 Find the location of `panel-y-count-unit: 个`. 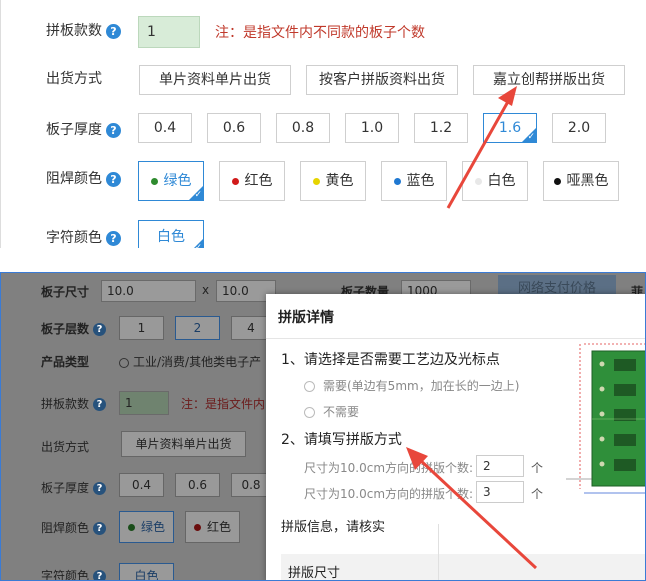

panel-y-count-unit: 个 is located at coordinates (537, 494).